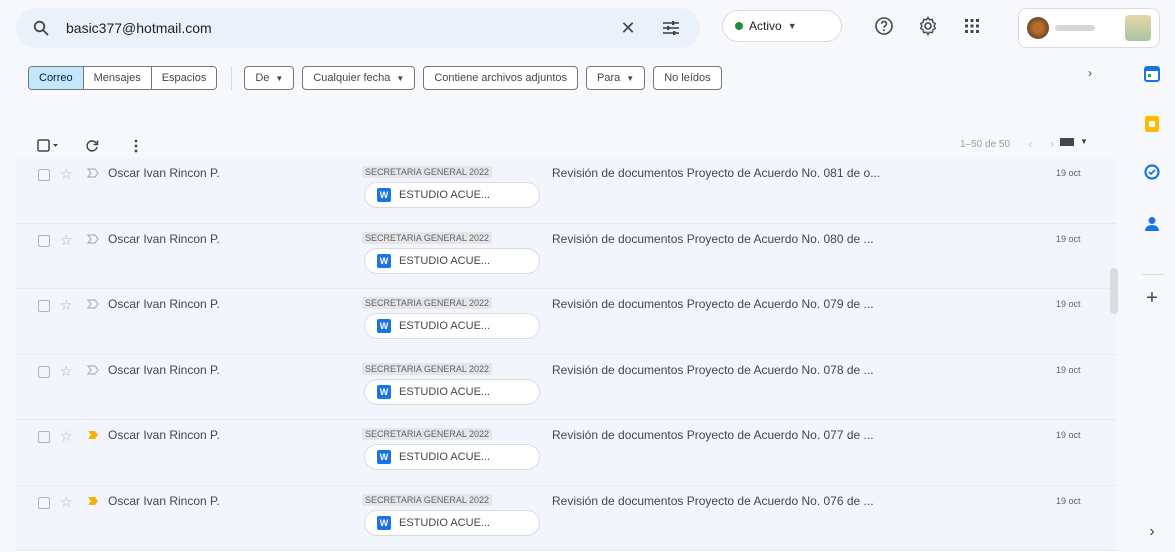 The height and width of the screenshot is (552, 1175). Describe the element at coordinates (782, 26) in the screenshot. I see `status-dropdown: Activo ▼` at that location.